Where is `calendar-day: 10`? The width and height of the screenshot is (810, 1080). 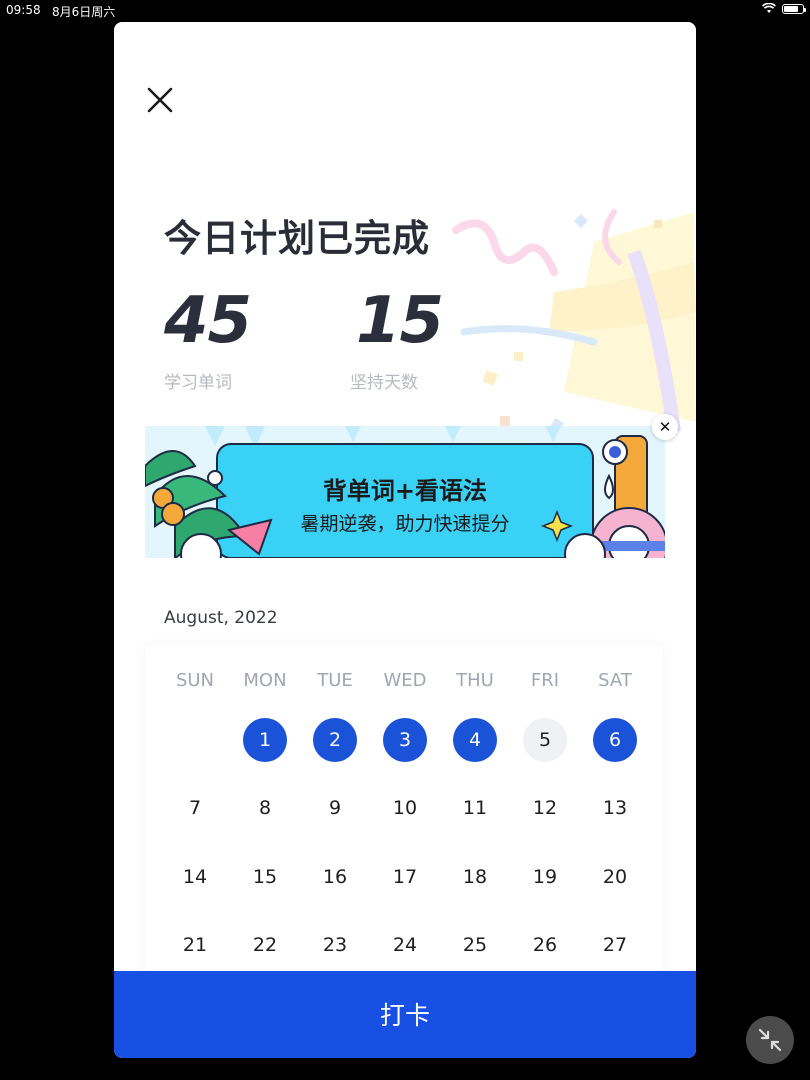 calendar-day: 10 is located at coordinates (405, 808).